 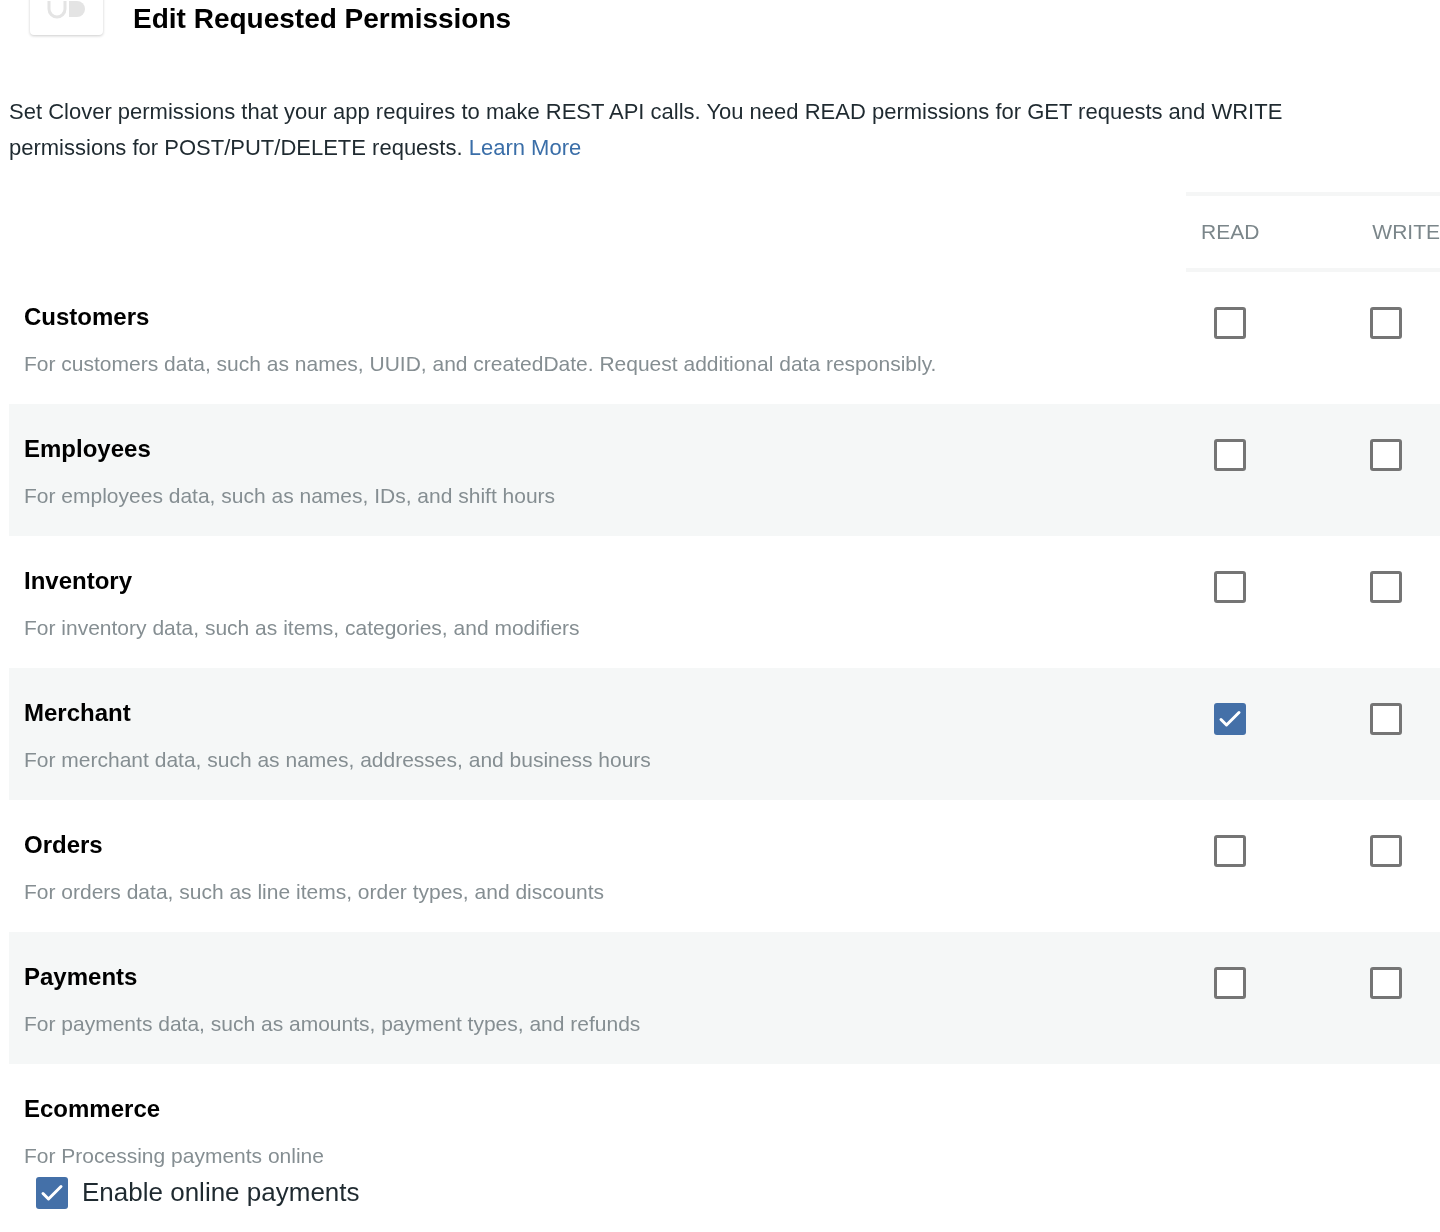 What do you see at coordinates (79, 581) in the screenshot?
I see `permission-name: Inventory` at bounding box center [79, 581].